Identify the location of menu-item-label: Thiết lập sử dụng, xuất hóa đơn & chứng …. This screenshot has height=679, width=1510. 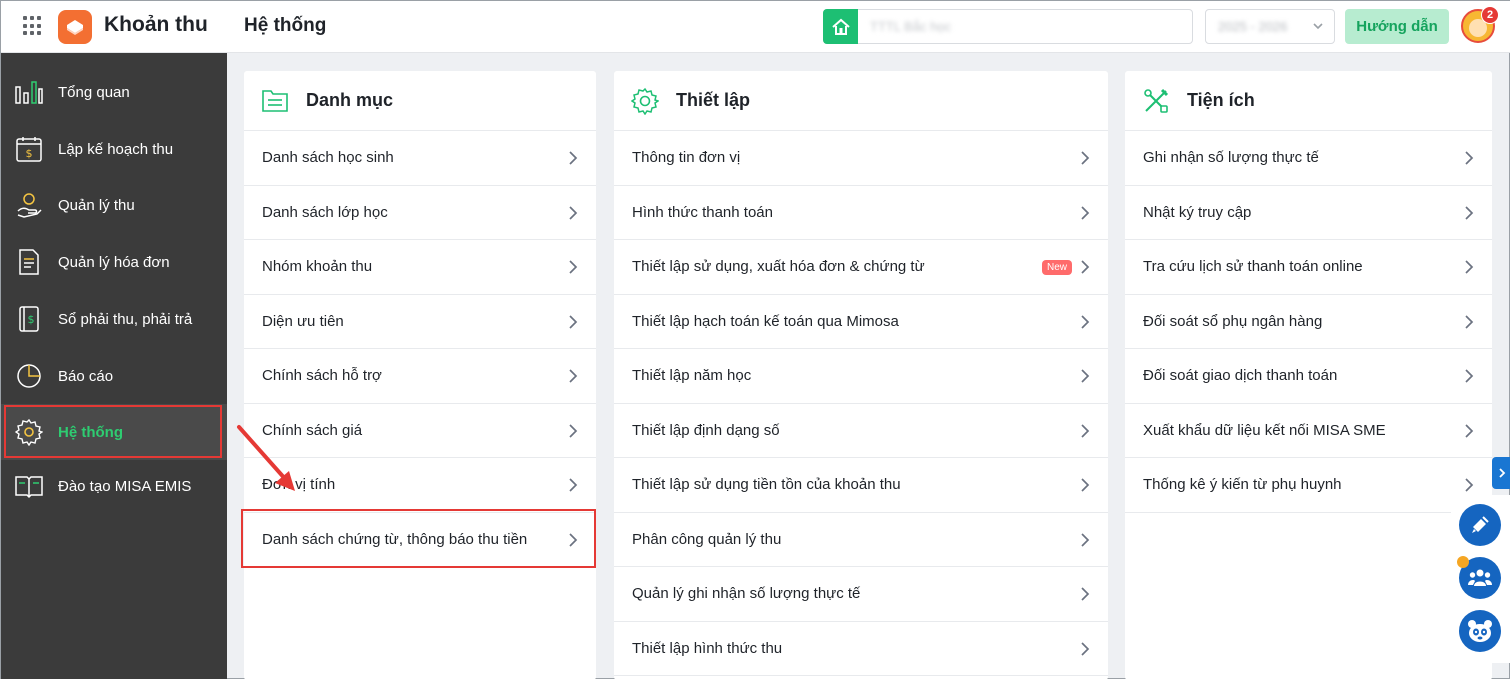
(778, 267).